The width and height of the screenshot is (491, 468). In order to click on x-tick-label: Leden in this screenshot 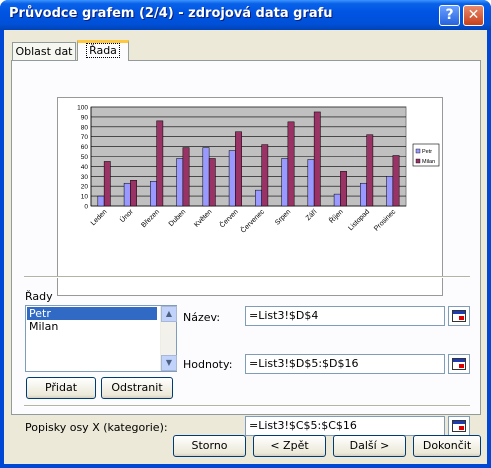, I will do `click(99, 217)`.